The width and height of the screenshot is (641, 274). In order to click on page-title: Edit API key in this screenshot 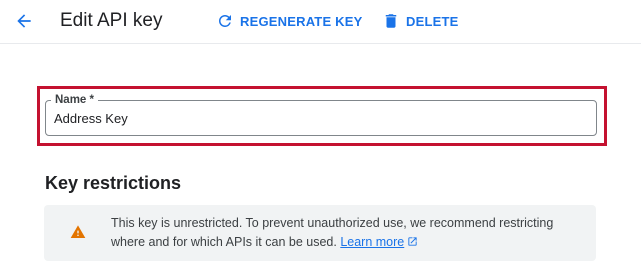, I will do `click(111, 20)`.